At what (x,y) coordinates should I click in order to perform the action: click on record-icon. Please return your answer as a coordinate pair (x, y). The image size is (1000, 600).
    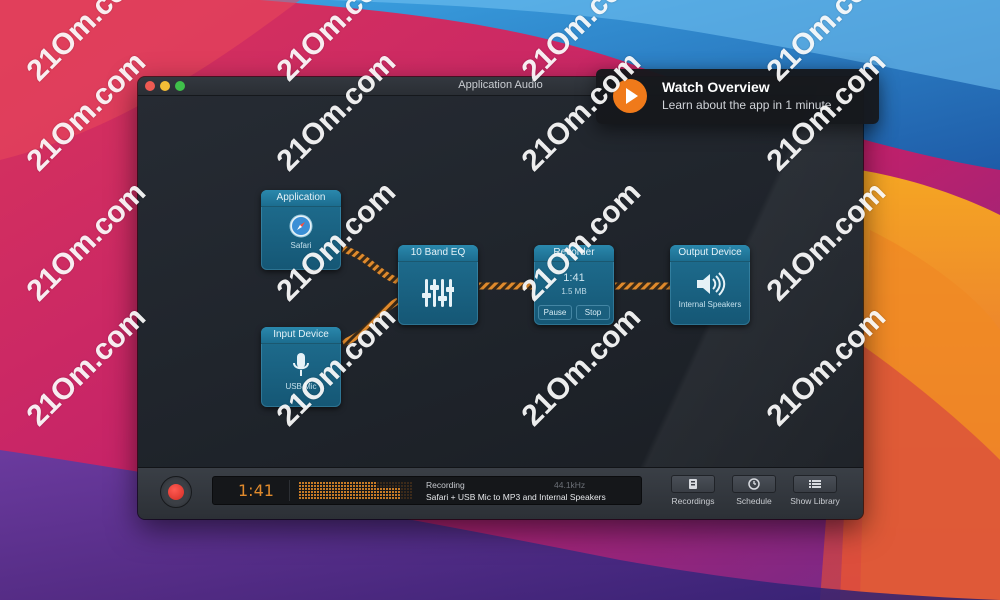
    Looking at the image, I should click on (176, 492).